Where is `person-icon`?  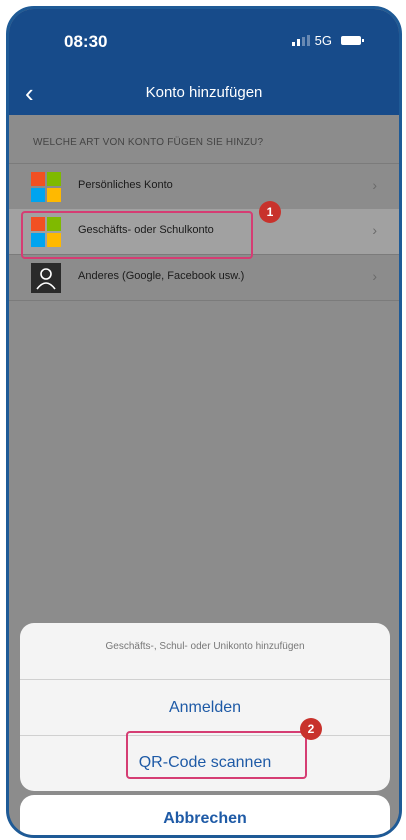
person-icon is located at coordinates (46, 278).